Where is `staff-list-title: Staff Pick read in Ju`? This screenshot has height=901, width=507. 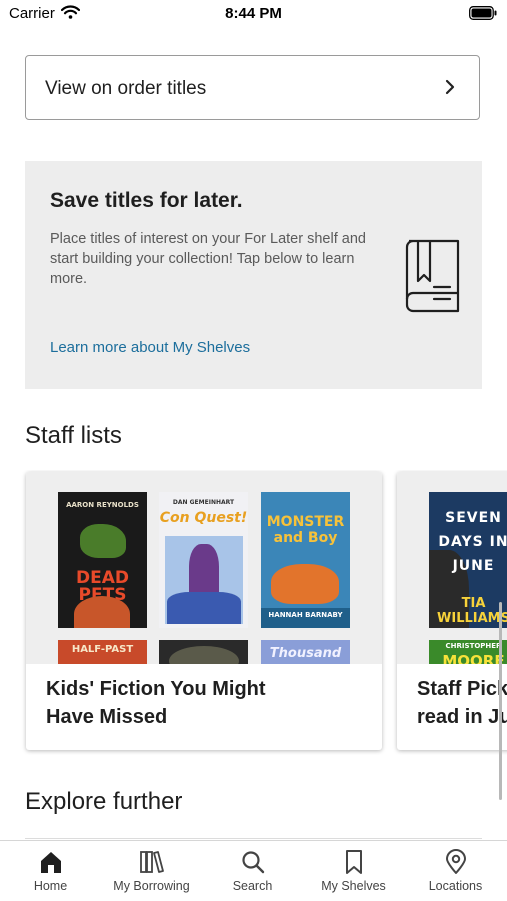
staff-list-title: Staff Pick read in Ju is located at coordinates (462, 703).